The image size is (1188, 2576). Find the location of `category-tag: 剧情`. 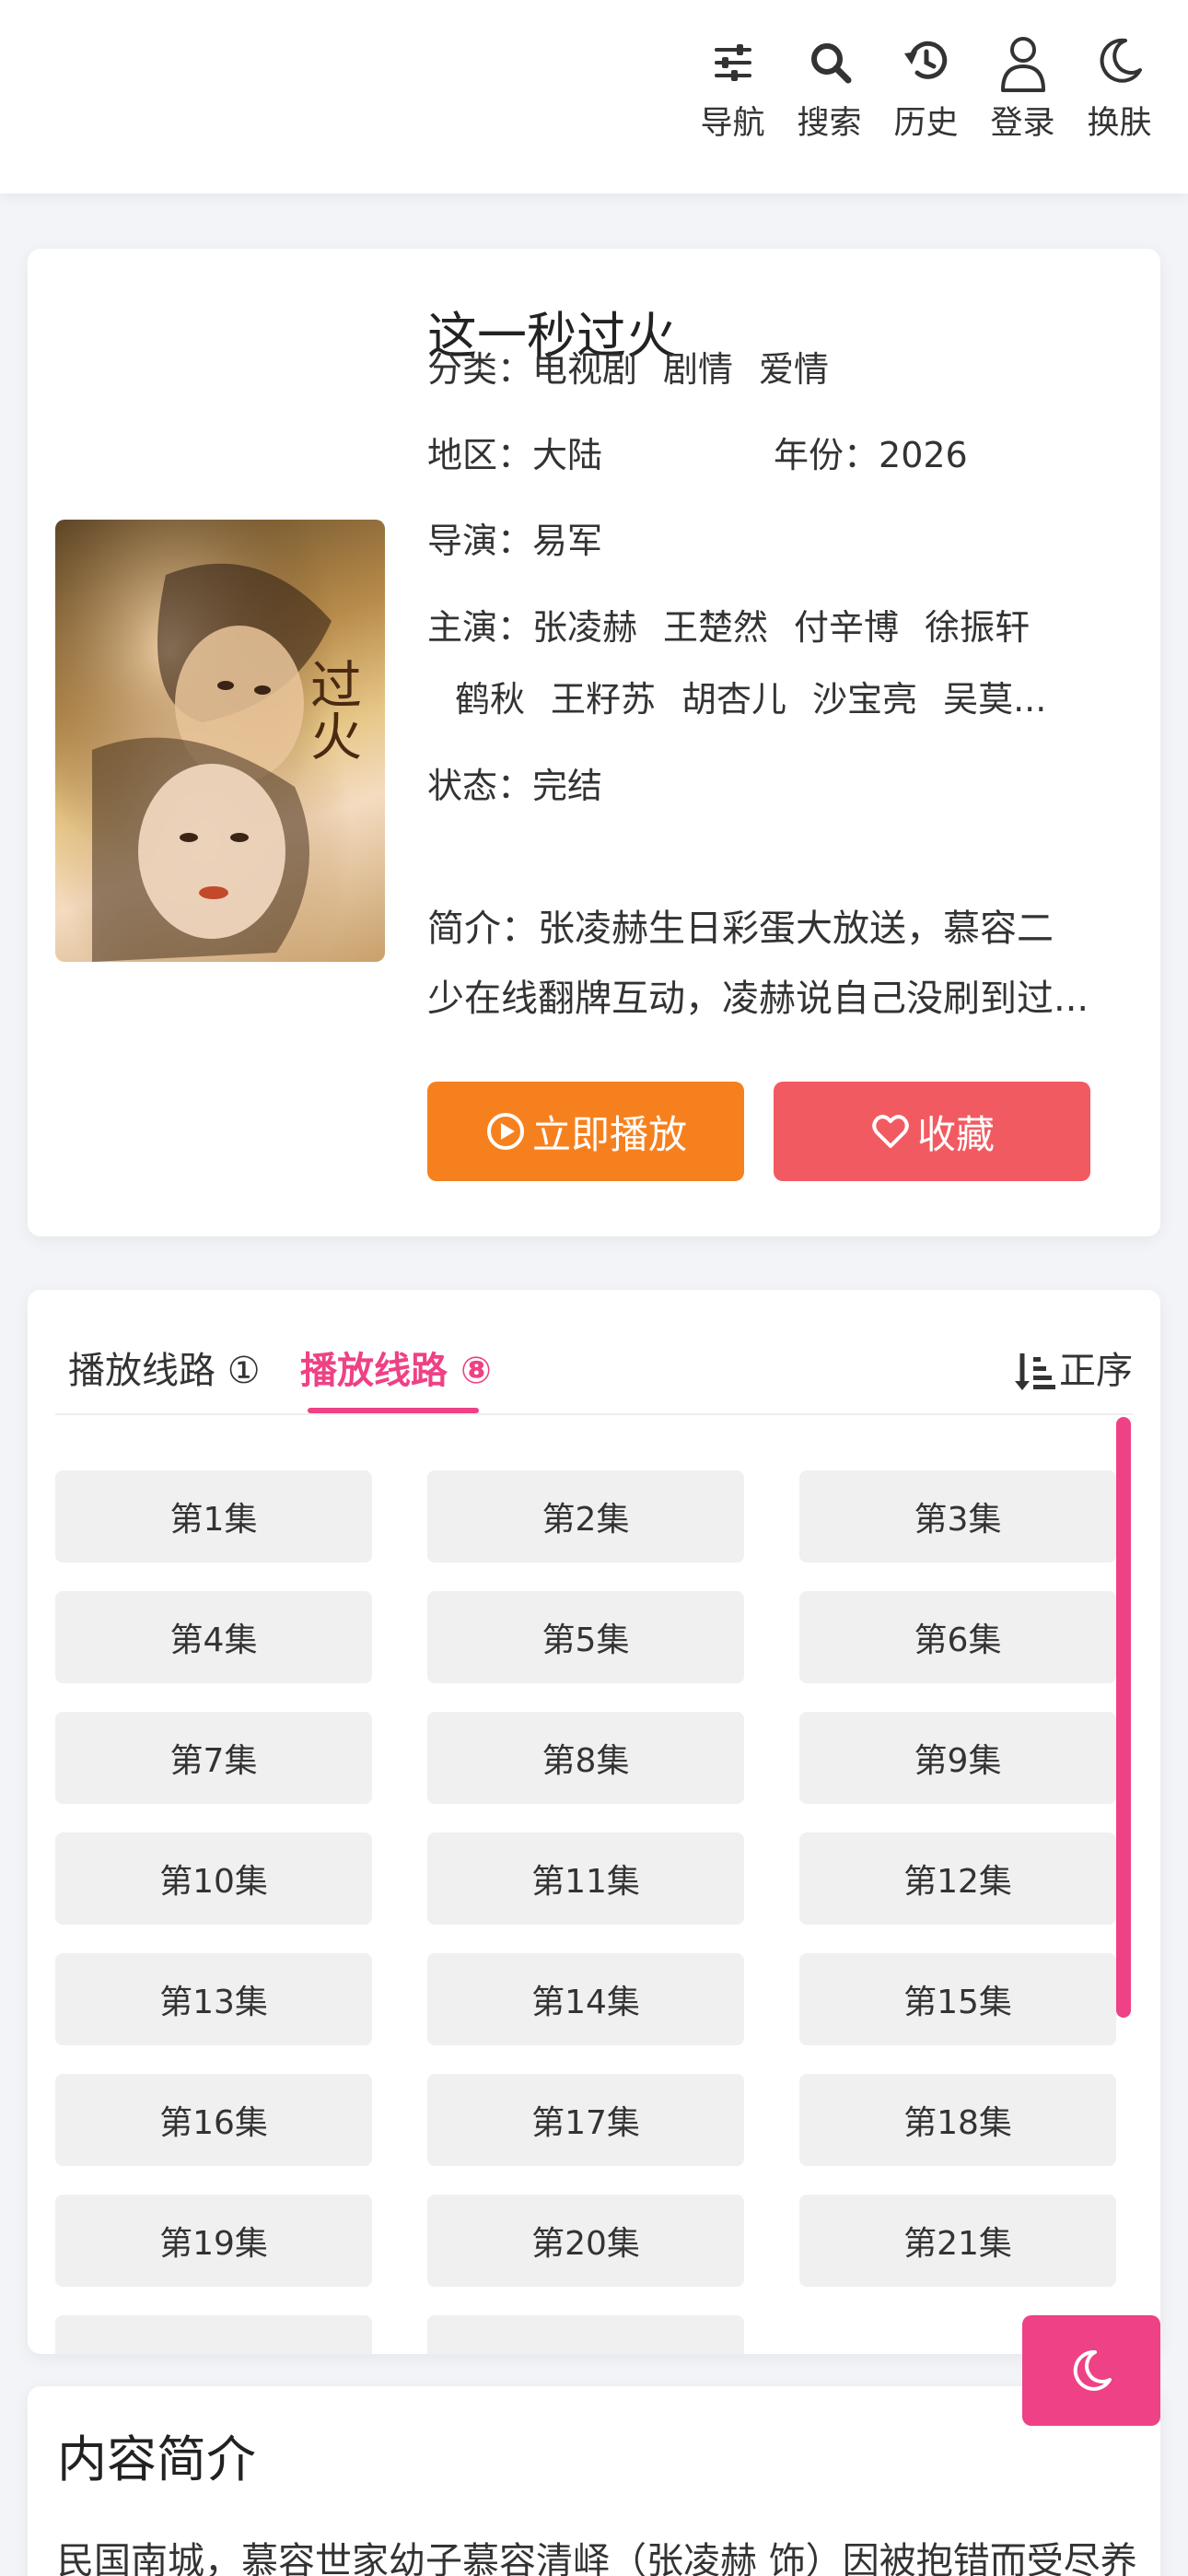

category-tag: 剧情 is located at coordinates (698, 369).